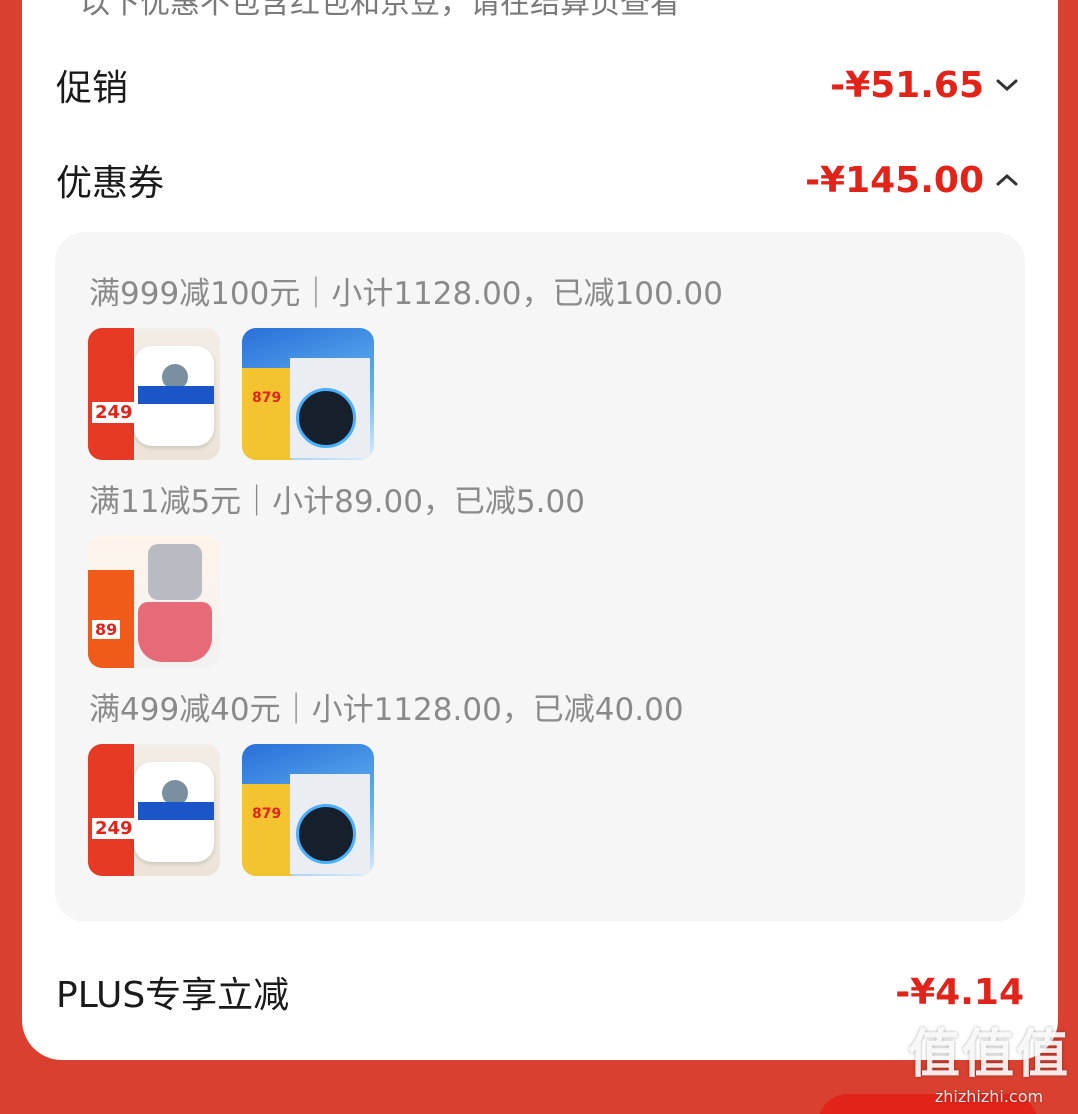  What do you see at coordinates (92, 88) in the screenshot?
I see `promotion-label: 促销` at bounding box center [92, 88].